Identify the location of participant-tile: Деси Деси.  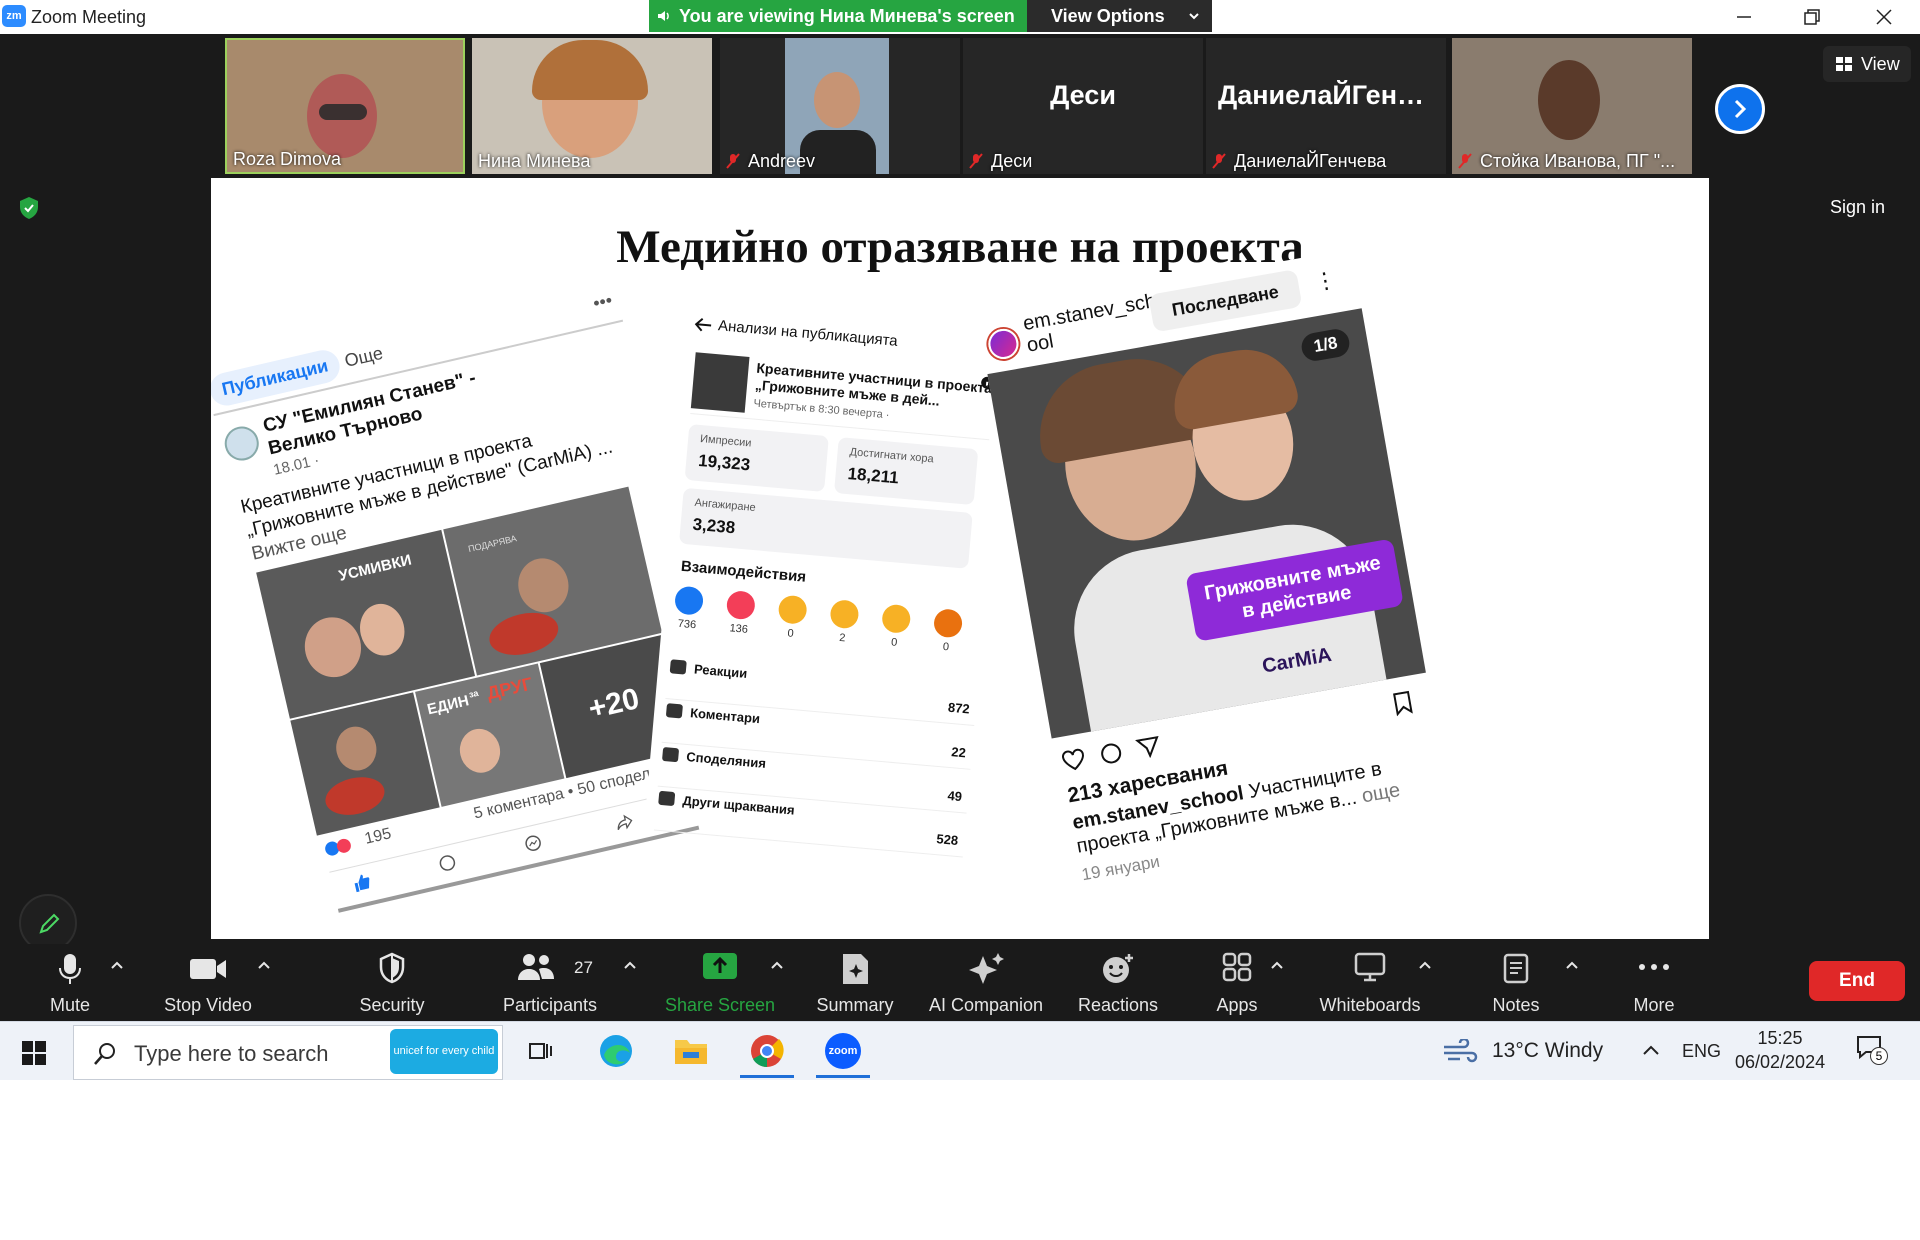
(1083, 106).